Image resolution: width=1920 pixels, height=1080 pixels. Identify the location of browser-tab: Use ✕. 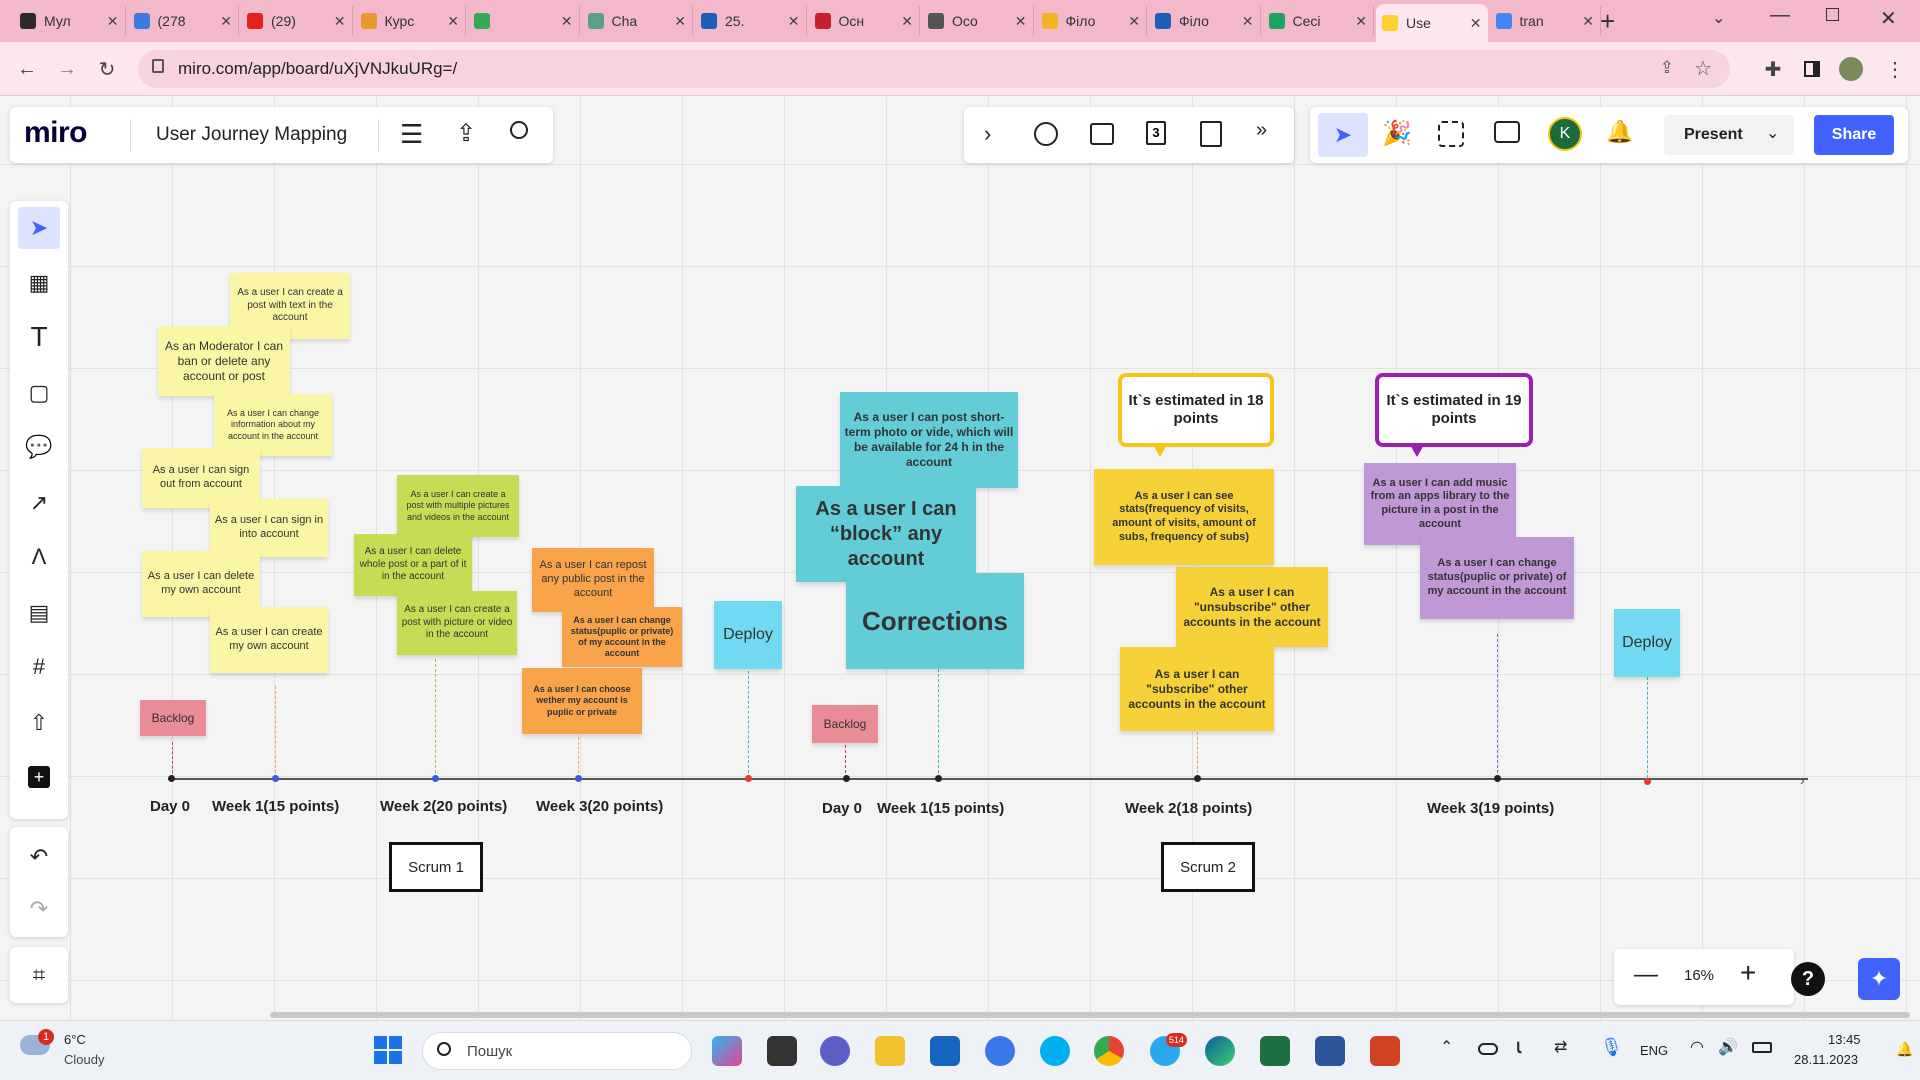
(1432, 23).